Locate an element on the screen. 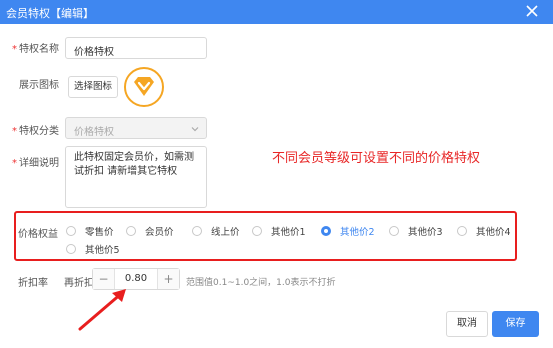  desc-label: * 详细说明 is located at coordinates (35, 163).